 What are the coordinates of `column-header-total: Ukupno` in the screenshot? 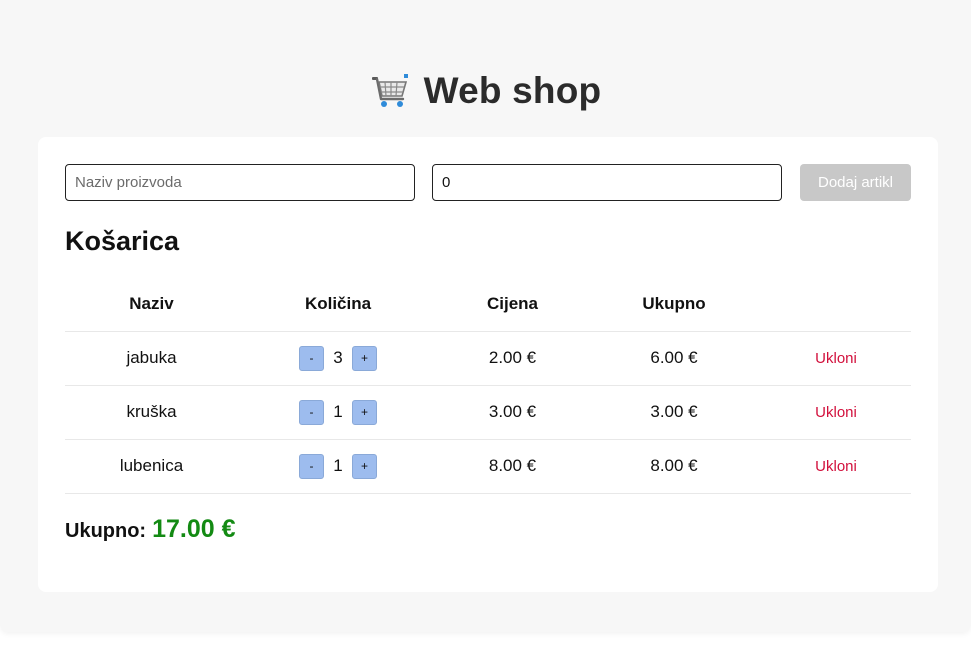 It's located at (674, 304).